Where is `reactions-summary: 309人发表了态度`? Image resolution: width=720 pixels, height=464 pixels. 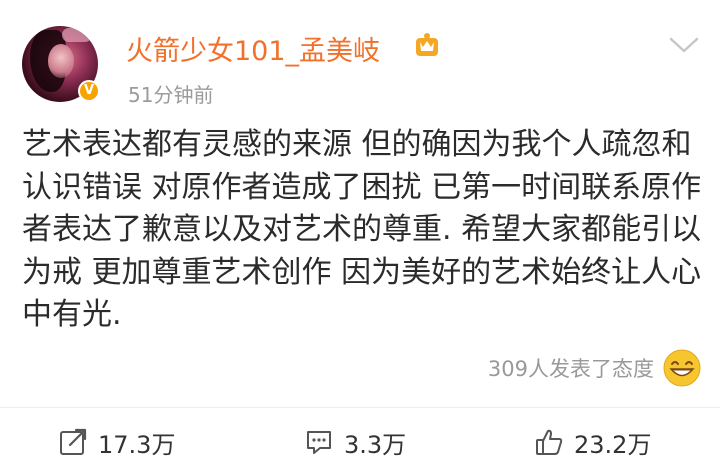 reactions-summary: 309人发表了态度 is located at coordinates (595, 368).